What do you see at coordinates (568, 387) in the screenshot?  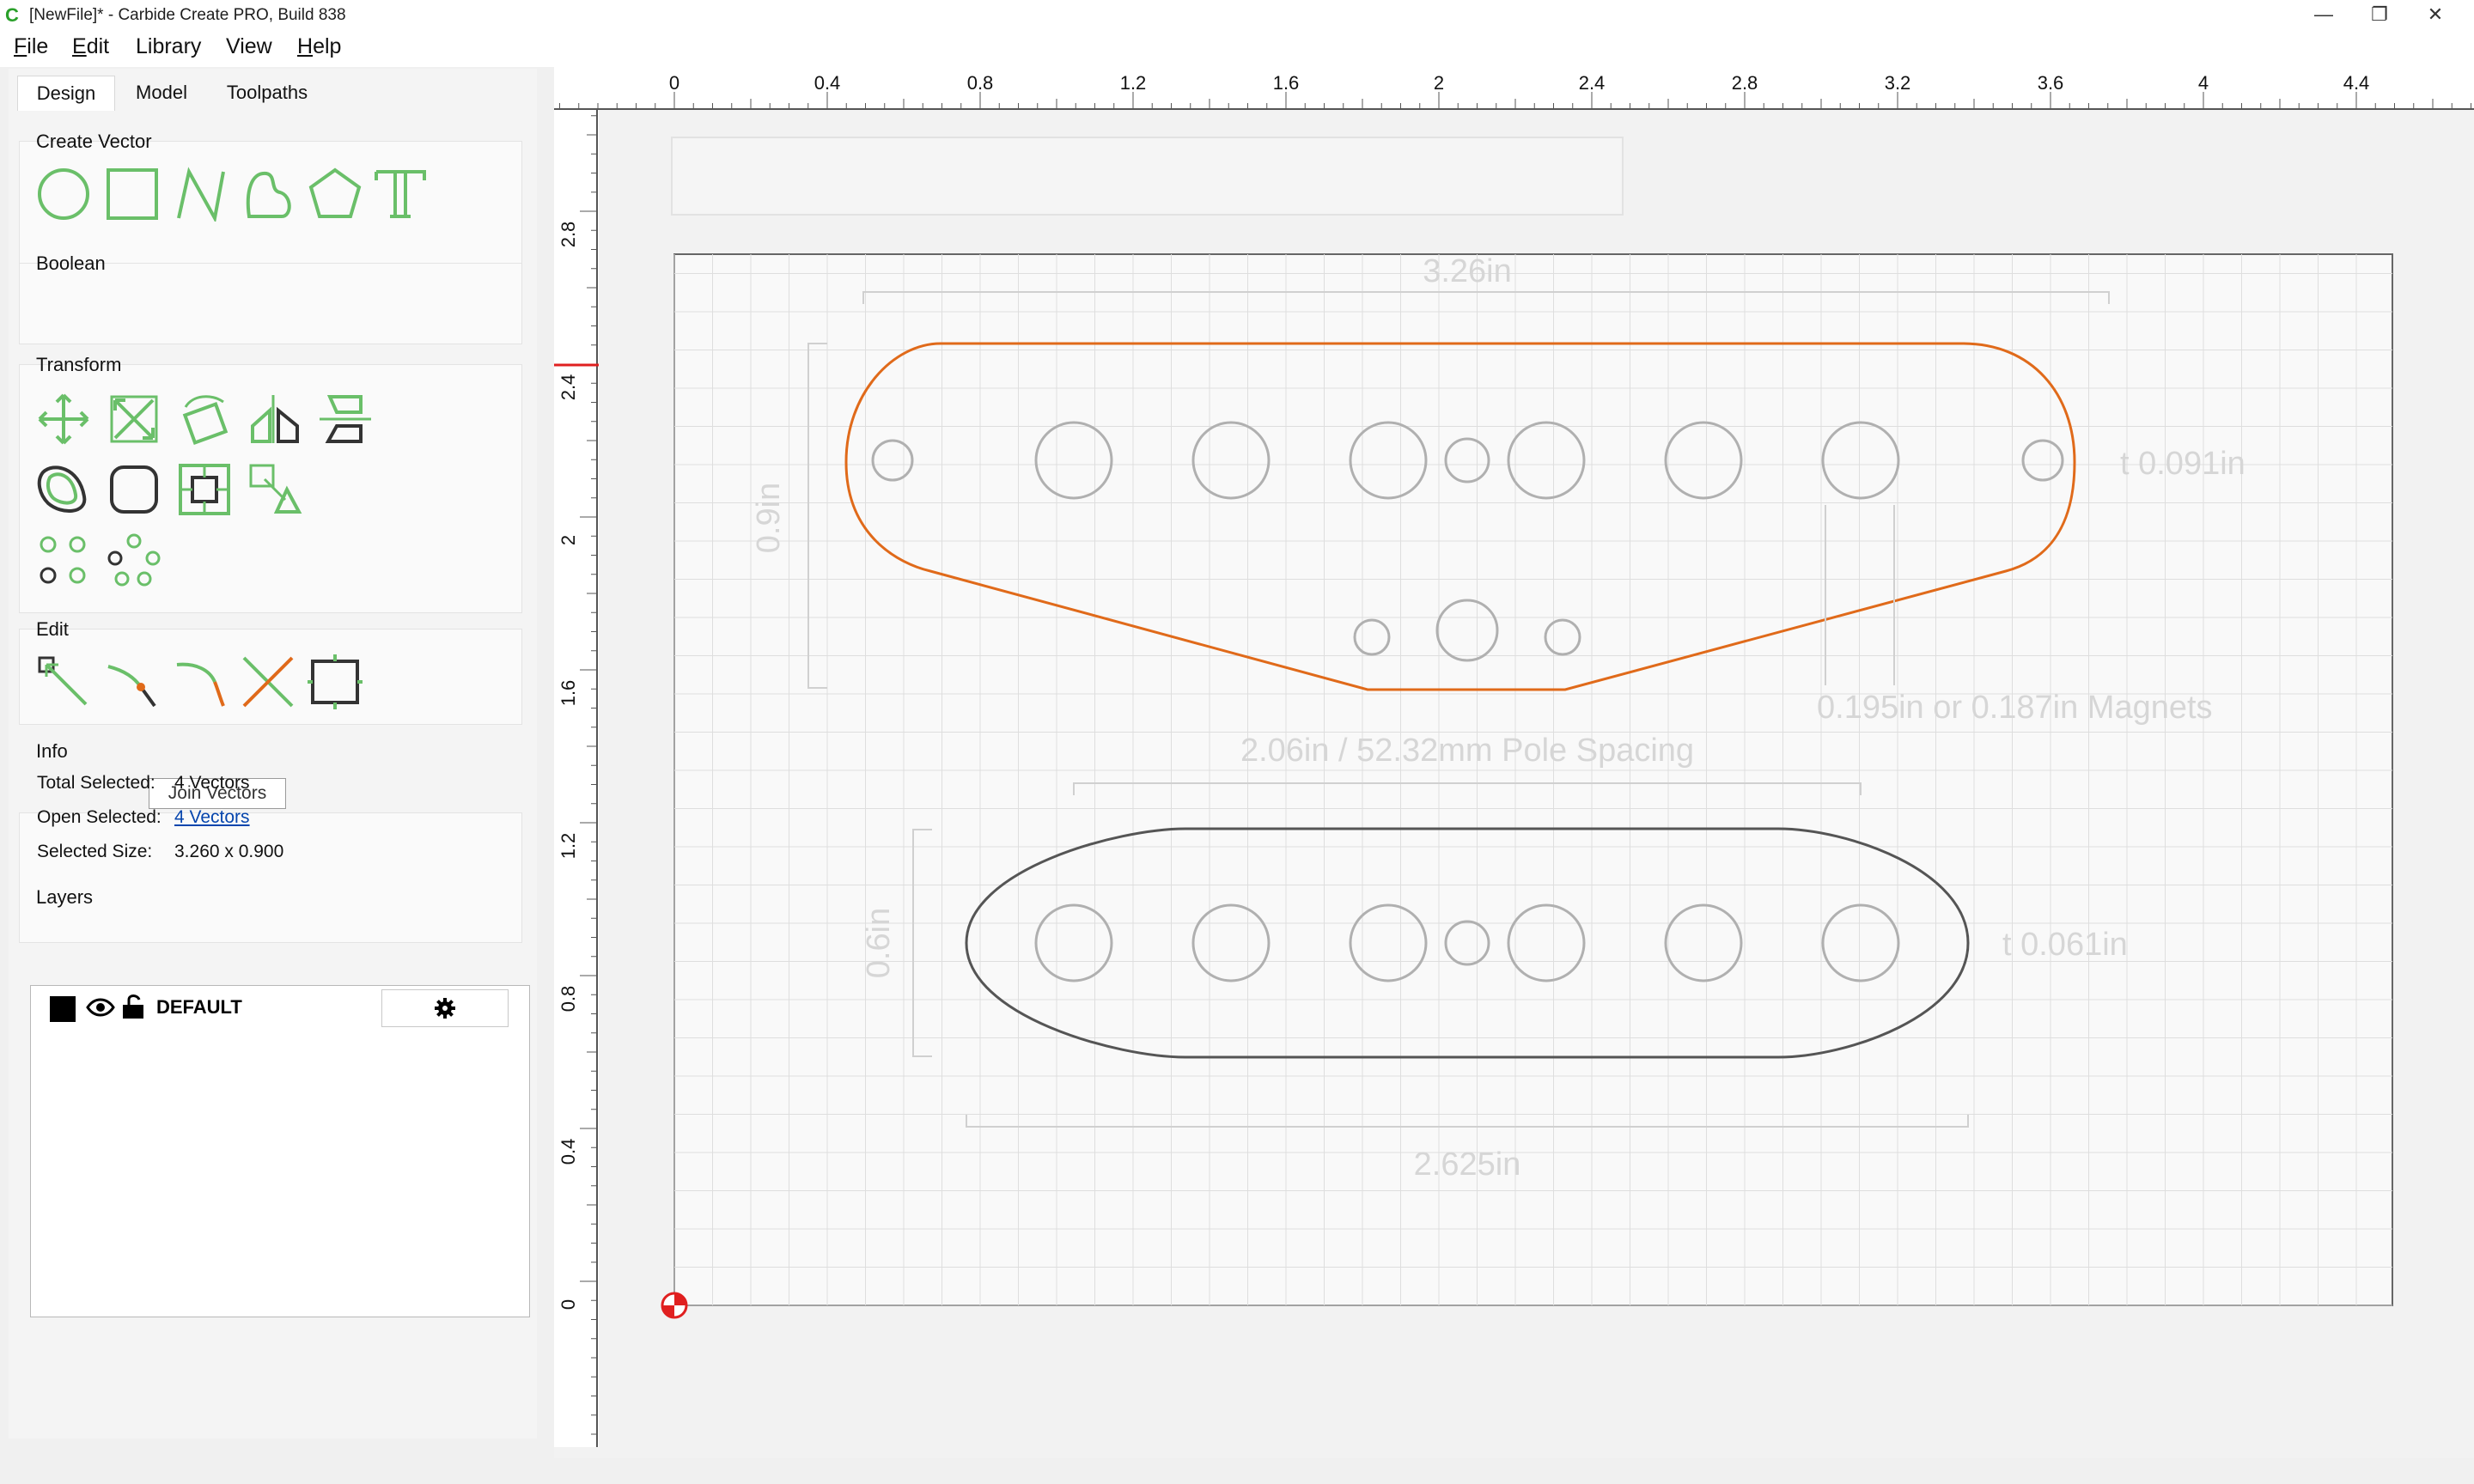 I see `ruler-left-label: 2.4` at bounding box center [568, 387].